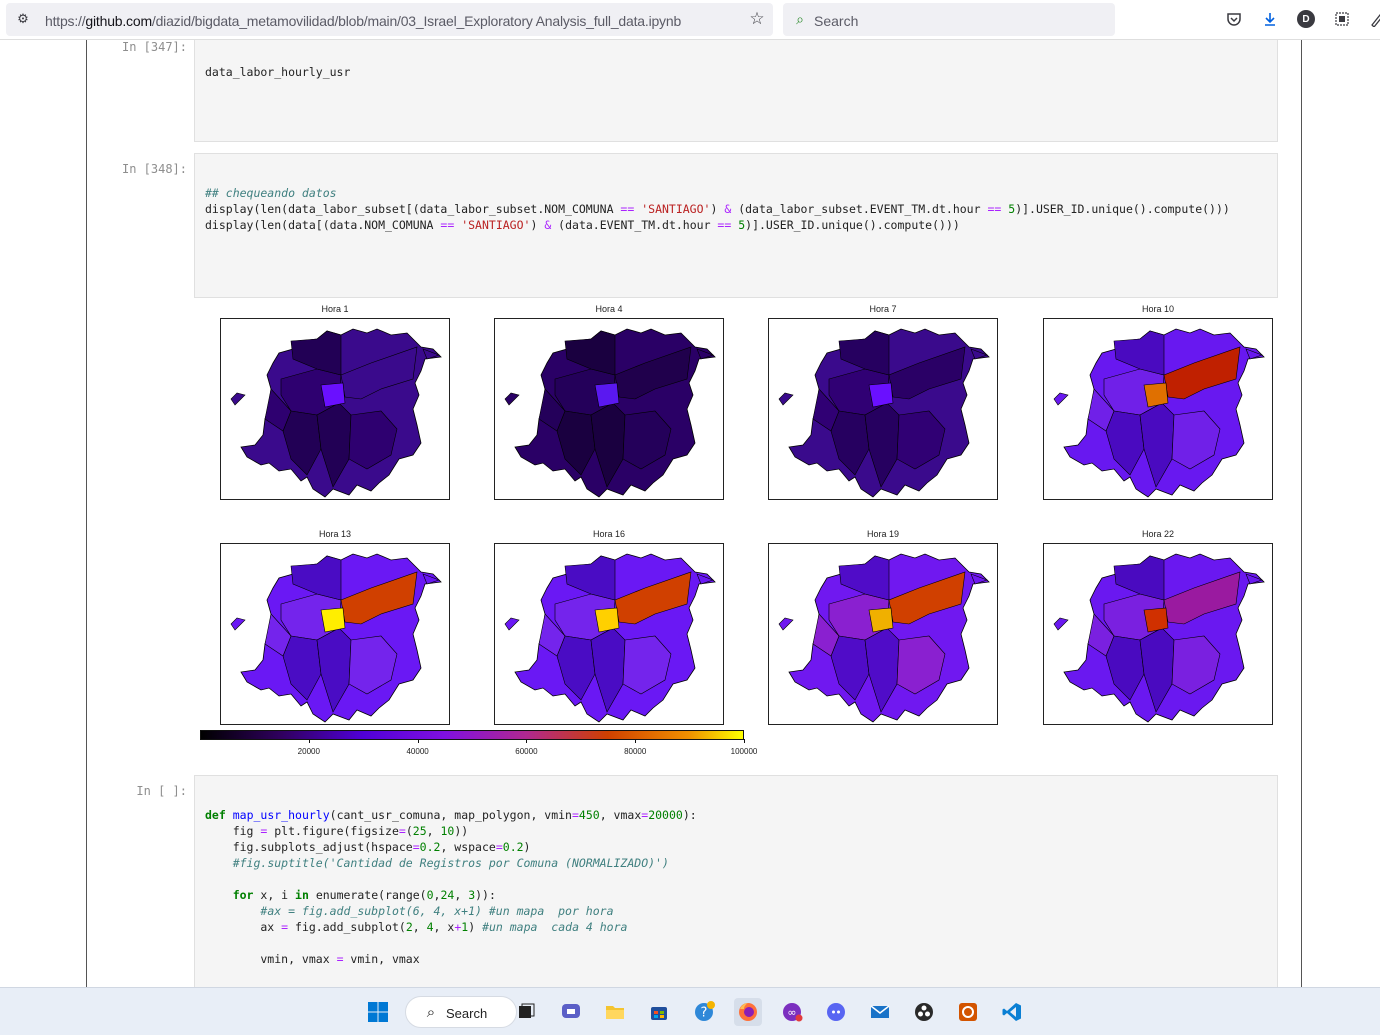 This screenshot has height=1035, width=1380. What do you see at coordinates (744, 751) in the screenshot?
I see `colorbar-tick-label: 100000` at bounding box center [744, 751].